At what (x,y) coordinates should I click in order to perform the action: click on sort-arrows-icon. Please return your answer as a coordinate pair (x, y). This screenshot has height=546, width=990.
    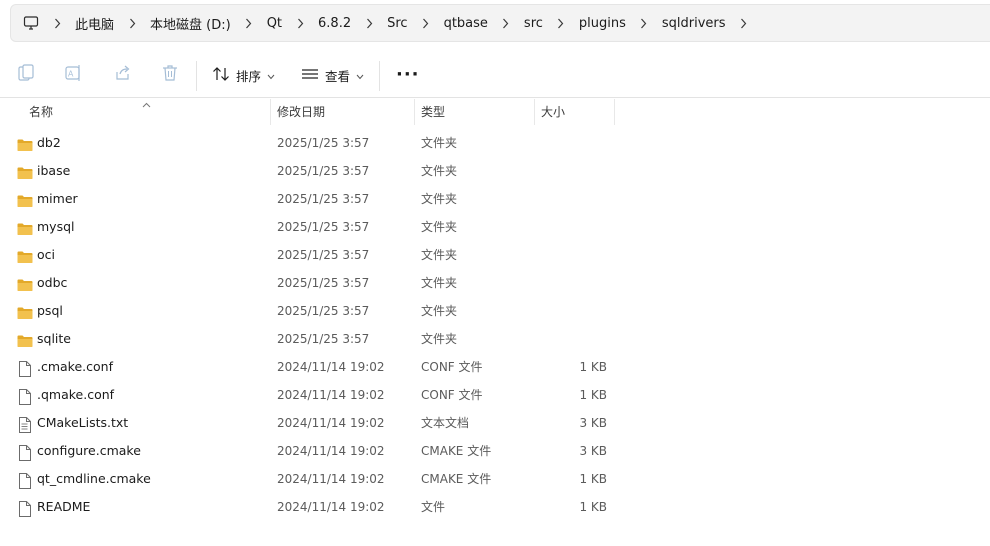
    Looking at the image, I should click on (221, 75).